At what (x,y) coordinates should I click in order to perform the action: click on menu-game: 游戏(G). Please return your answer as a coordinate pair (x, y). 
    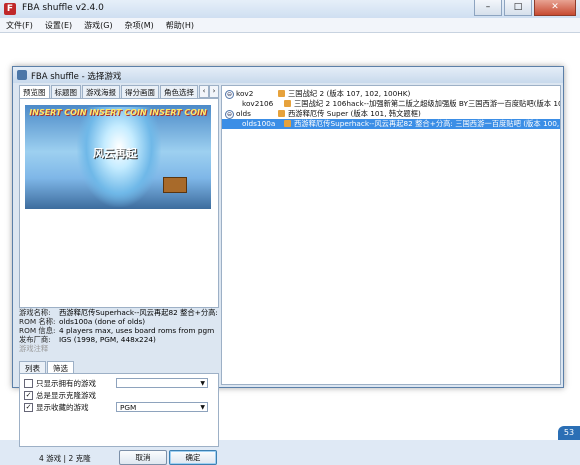
    Looking at the image, I should click on (98, 25).